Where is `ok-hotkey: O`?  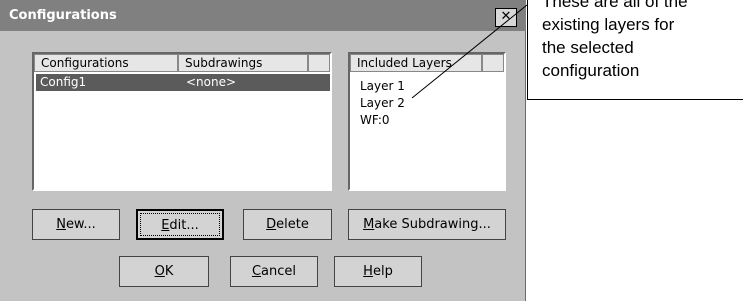
ok-hotkey: O is located at coordinates (159, 271).